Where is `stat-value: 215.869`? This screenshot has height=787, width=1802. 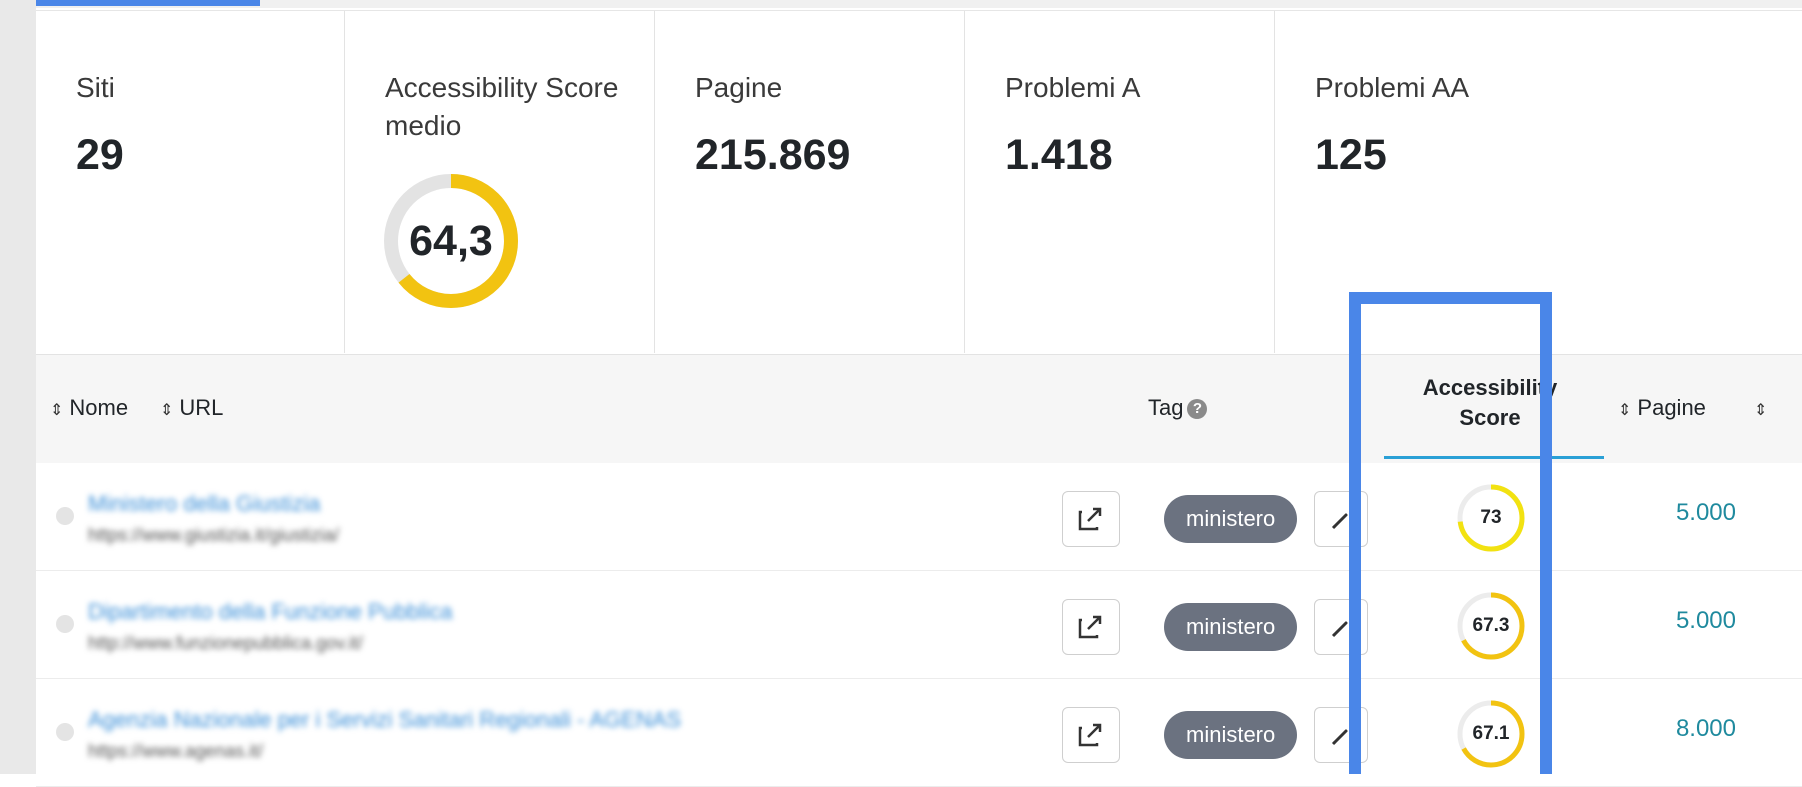
stat-value: 215.869 is located at coordinates (773, 155).